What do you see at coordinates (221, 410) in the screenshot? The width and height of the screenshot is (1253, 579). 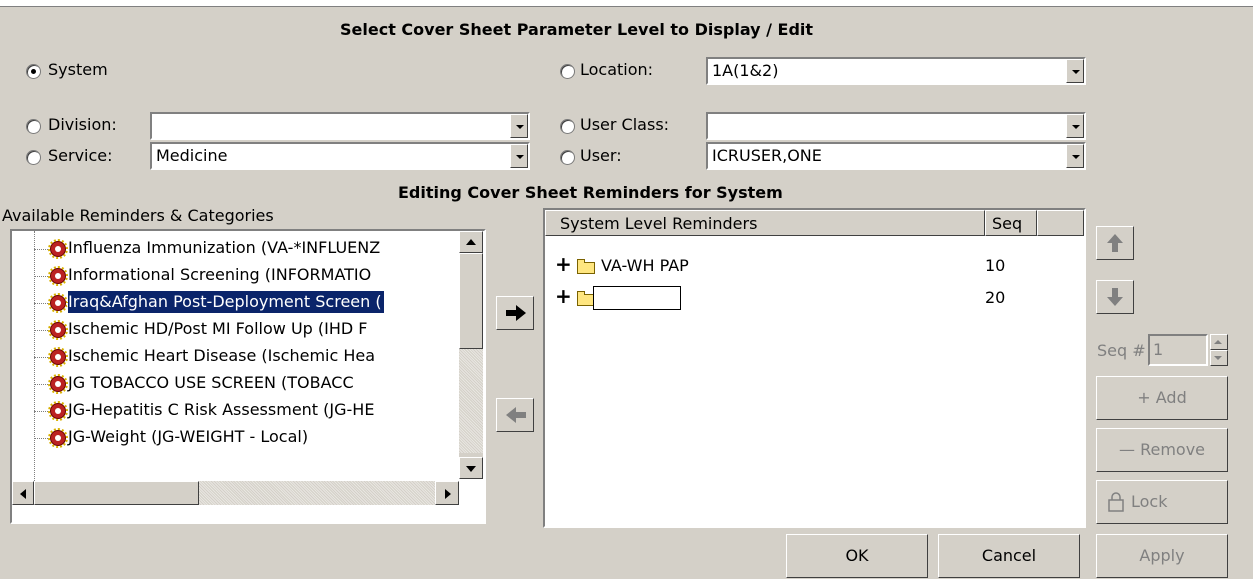 I see `list-item: JG-Hepatitis C Risk Assessment (JG-HE` at bounding box center [221, 410].